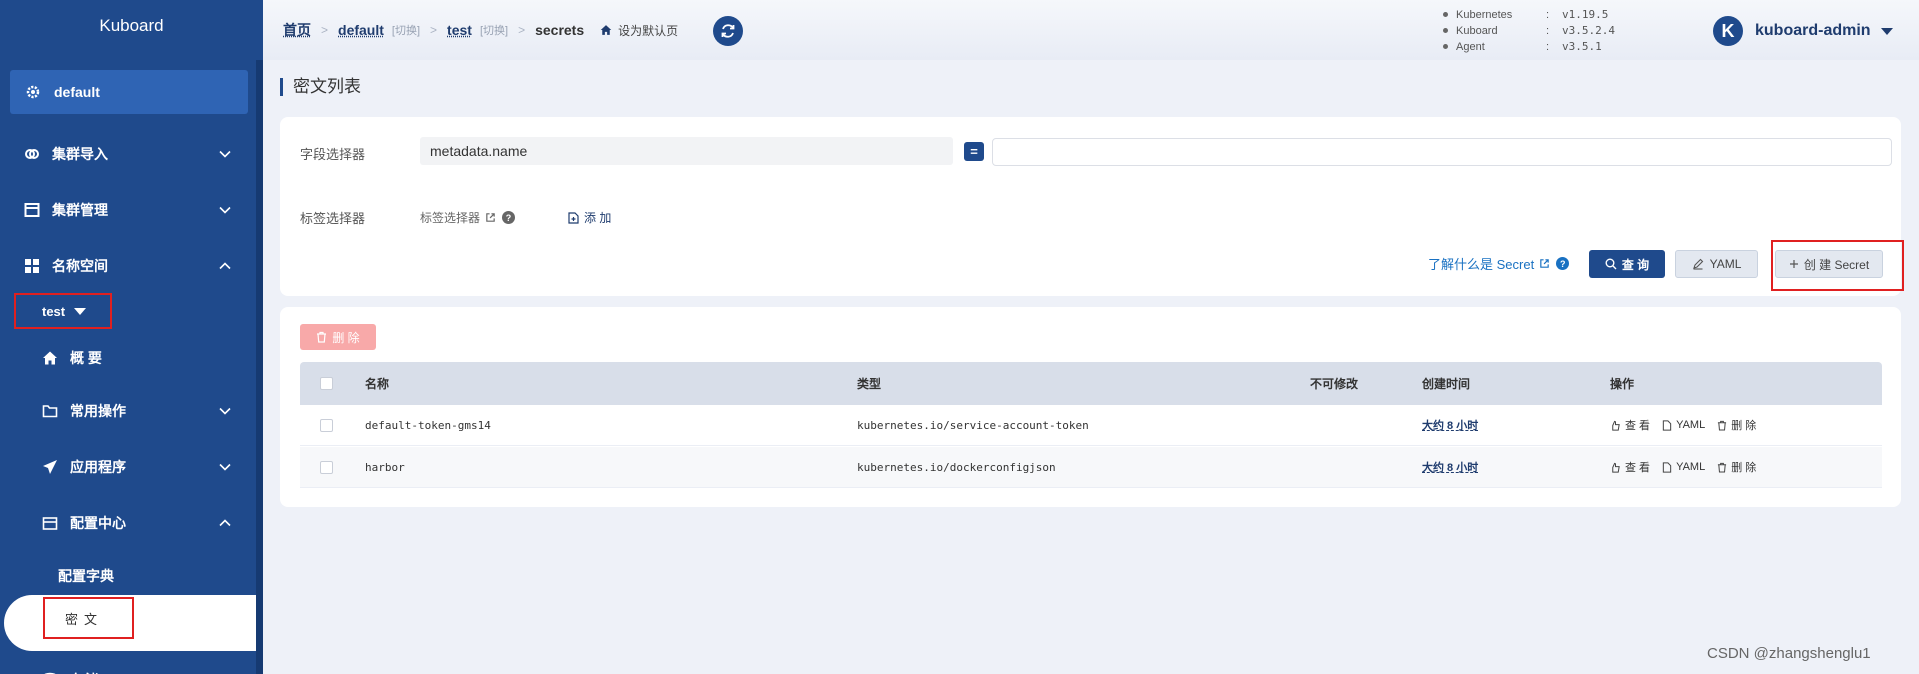  I want to click on sidebar-item-label: 集群管理, so click(80, 210).